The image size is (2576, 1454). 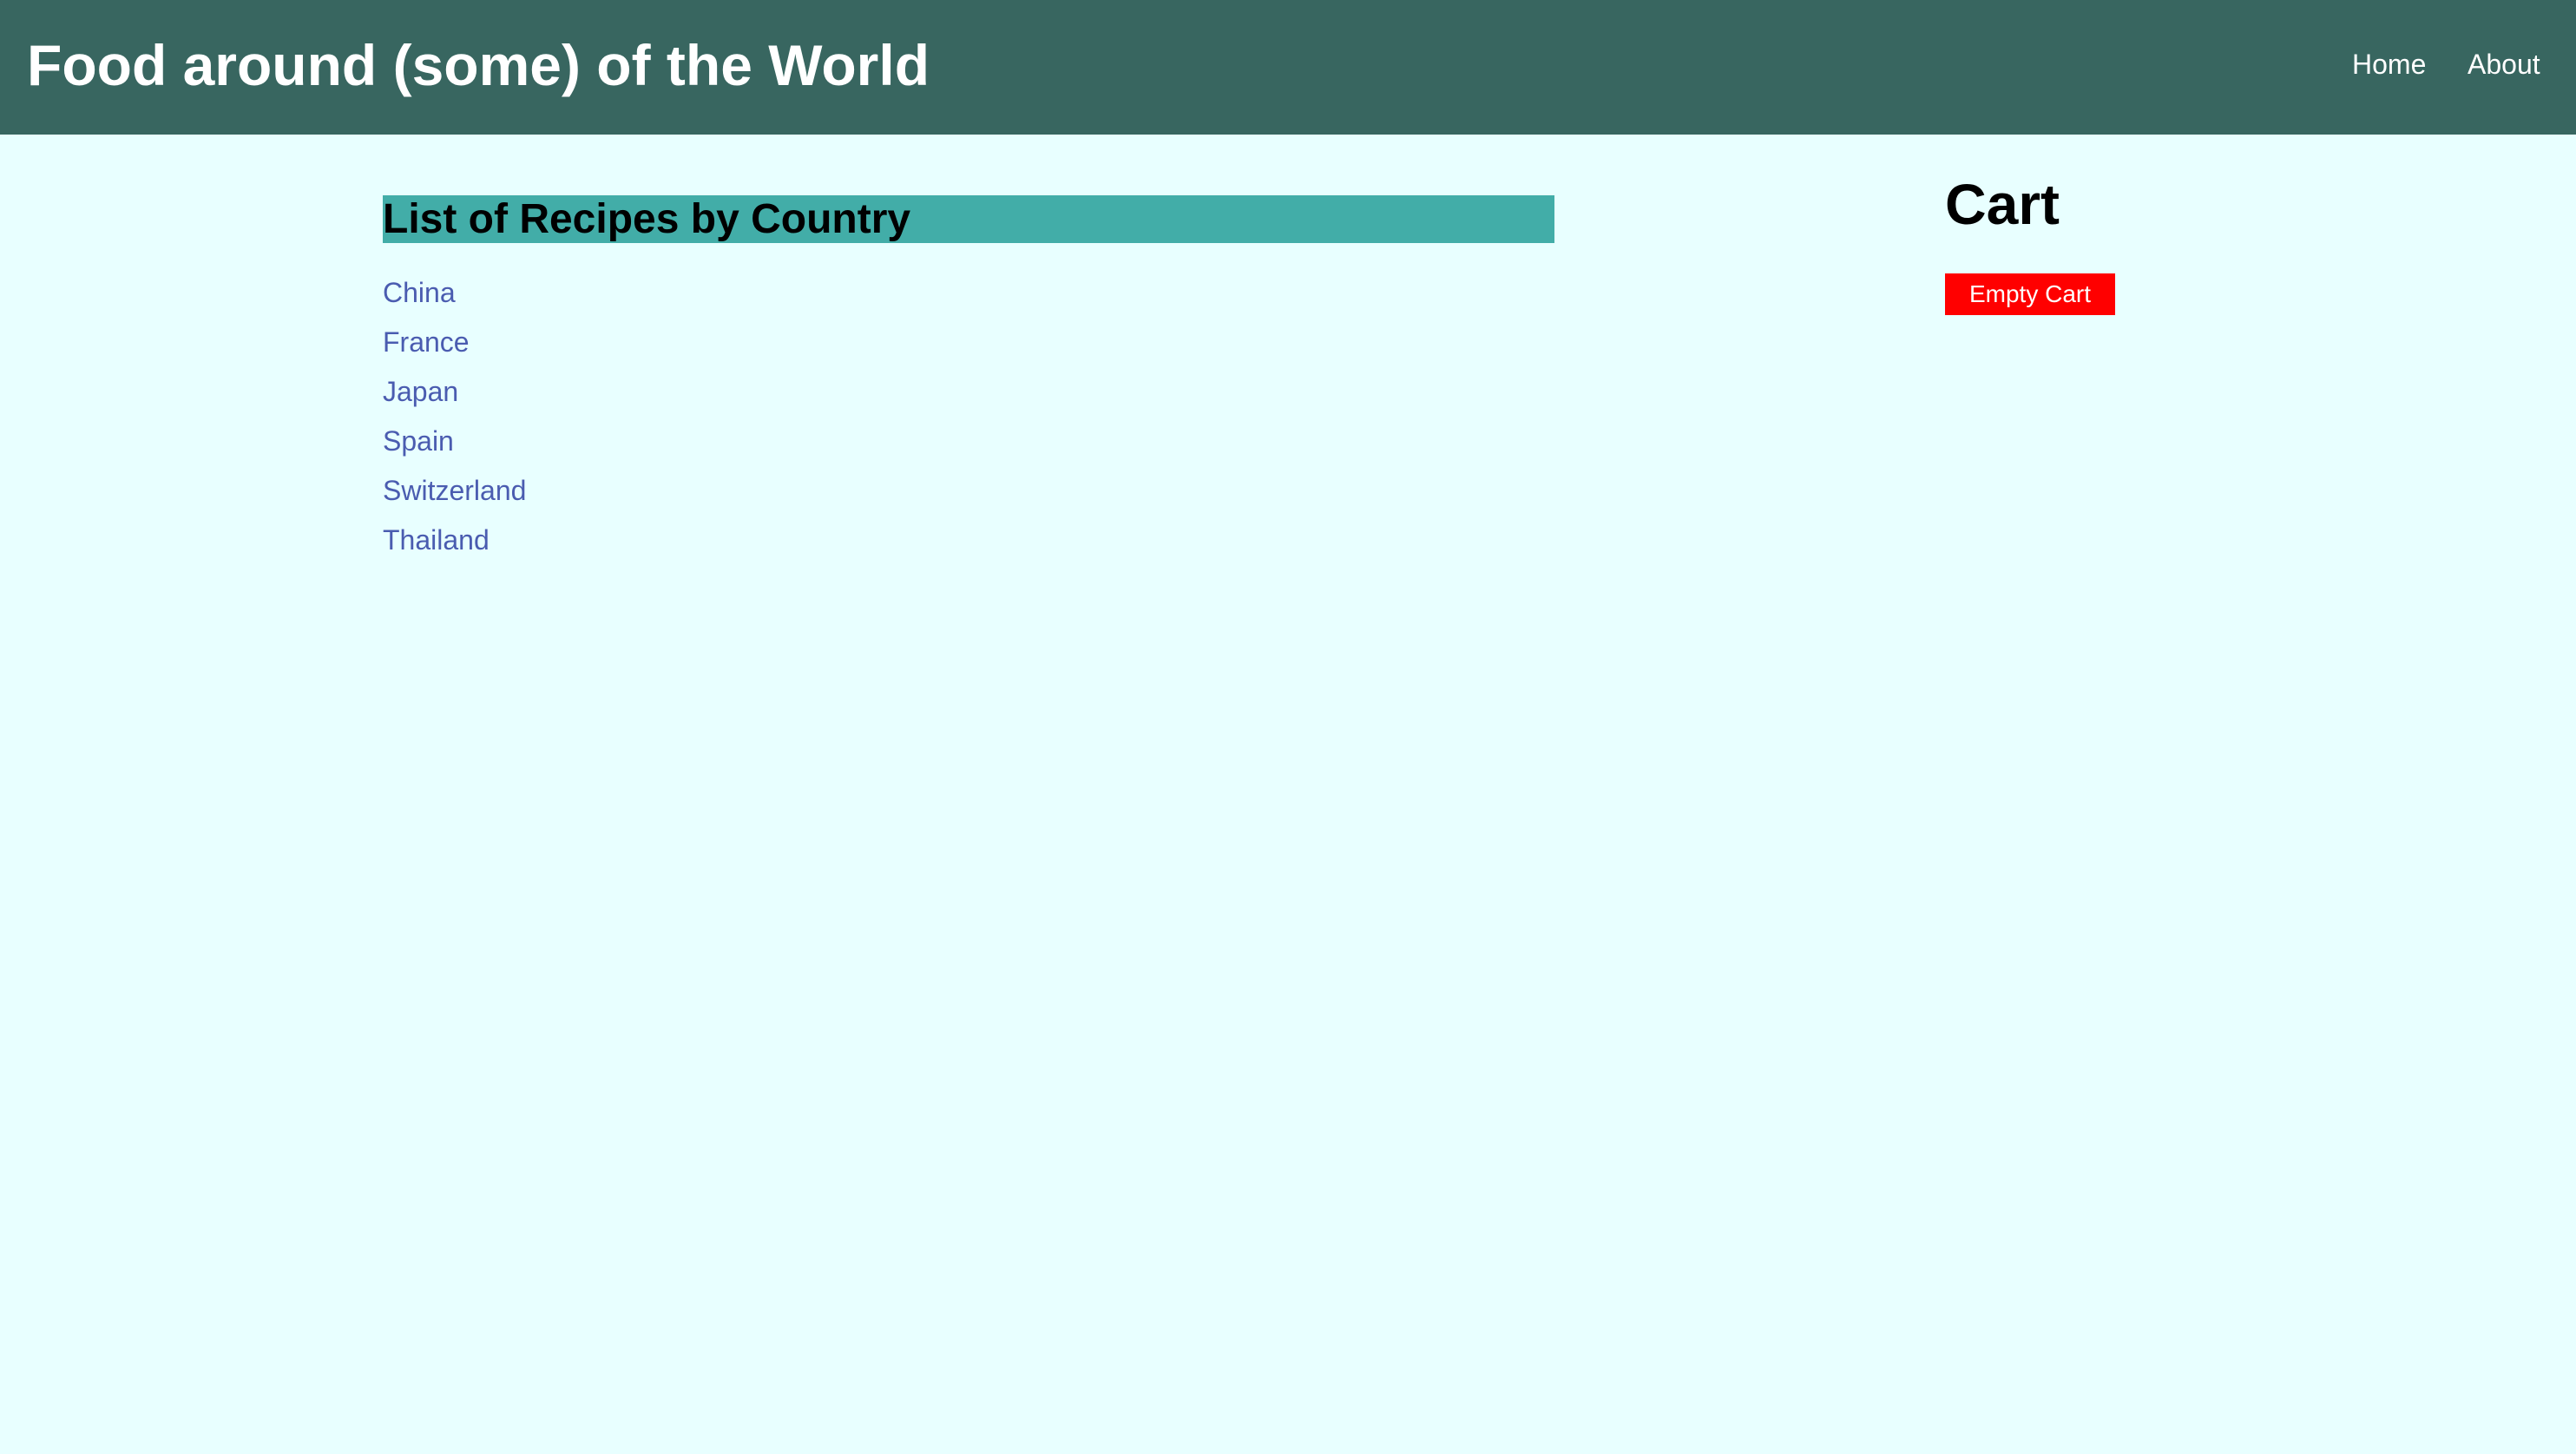 I want to click on country-link-spain: Spain, so click(x=419, y=441).